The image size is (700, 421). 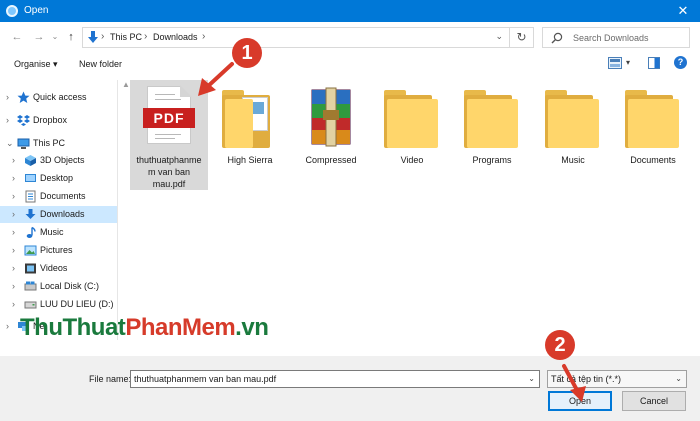 I want to click on annotation-badge-1: 1, so click(x=247, y=53).